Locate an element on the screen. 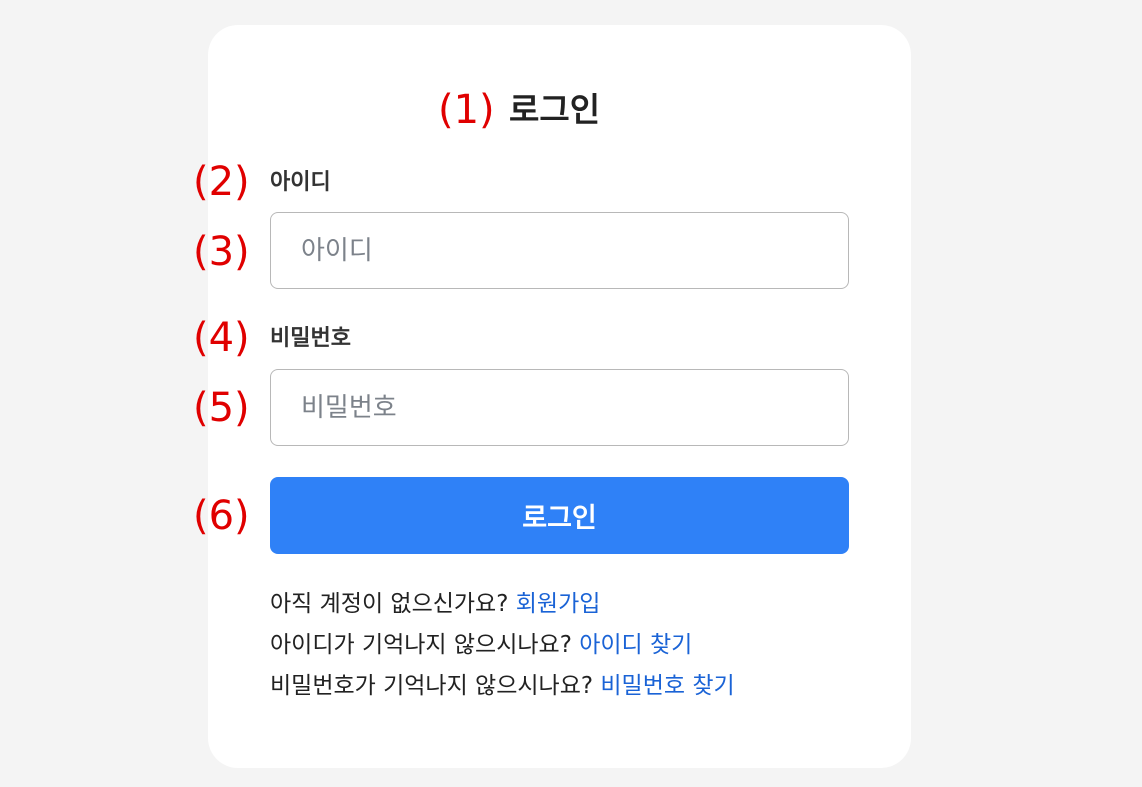 This screenshot has width=1142, height=787. find-password-link: 비밀번호 찾기 is located at coordinates (667, 686).